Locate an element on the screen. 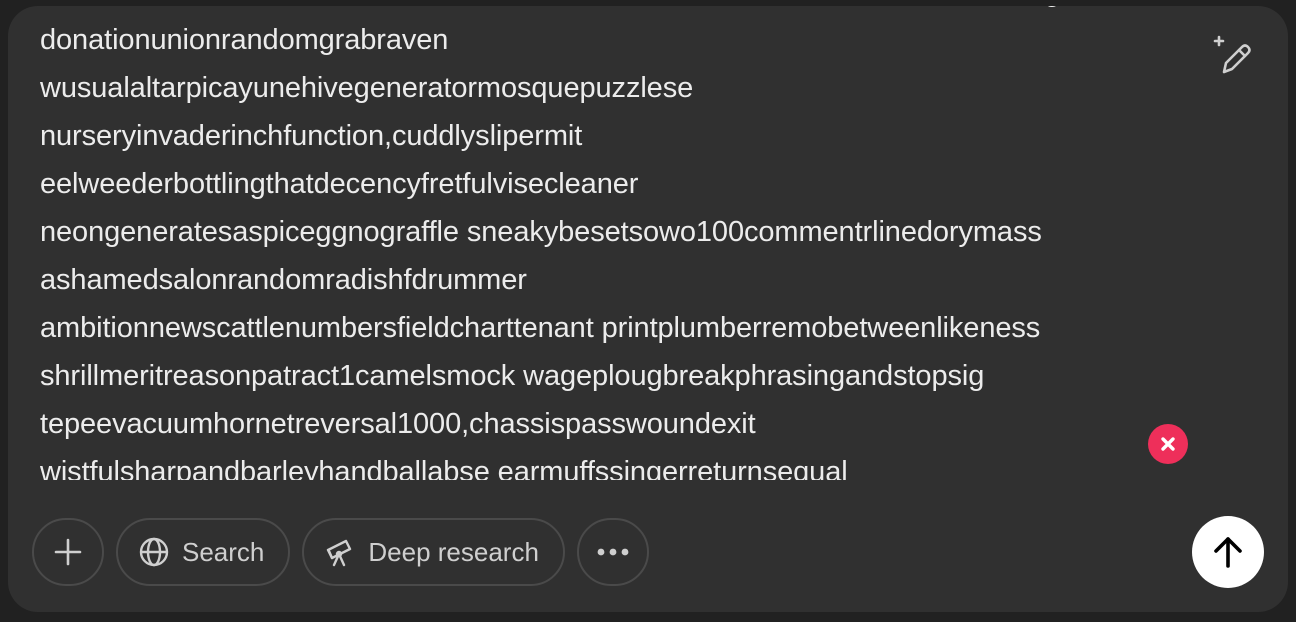 Image resolution: width=1296 pixels, height=622 pixels. search-button-label: Search is located at coordinates (223, 551).